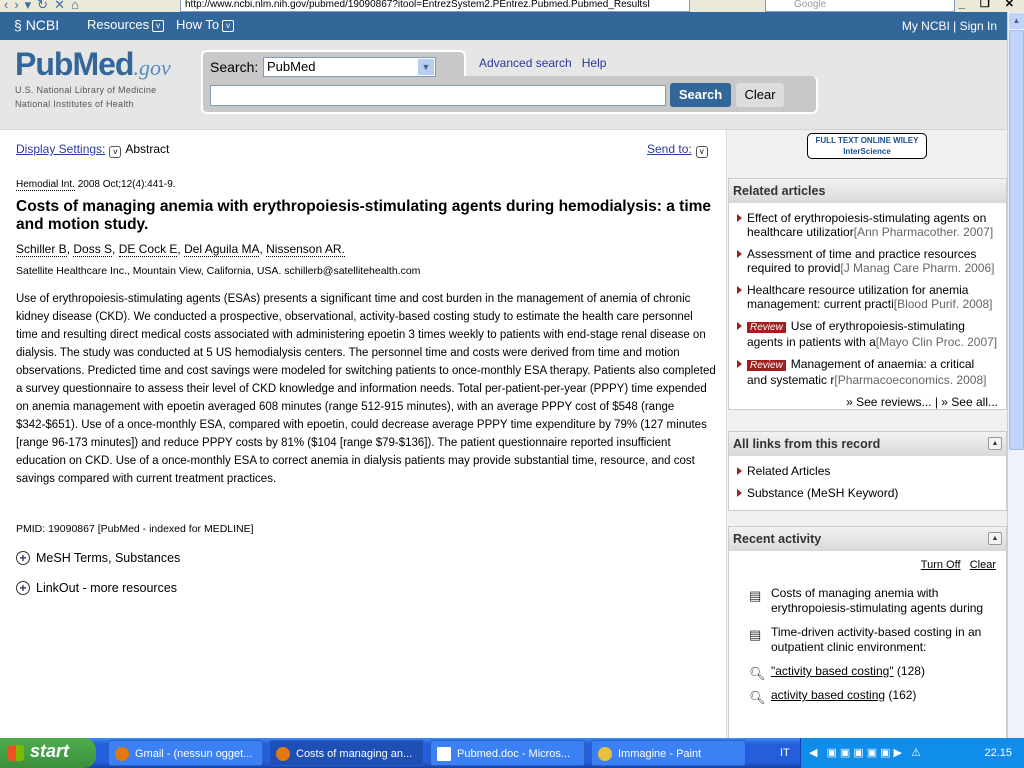 Image resolution: width=1024 pixels, height=768 pixels. I want to click on recent-activity-item: 🔍︎ activity based costing (162), so click(867, 696).